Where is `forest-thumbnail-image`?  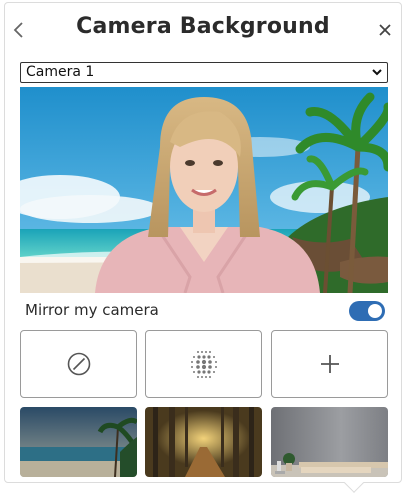
forest-thumbnail-image is located at coordinates (203, 442).